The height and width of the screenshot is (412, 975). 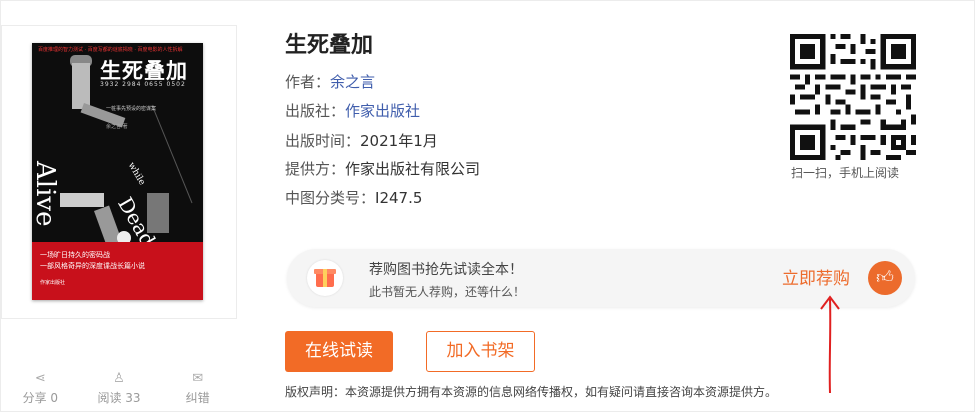 What do you see at coordinates (446, 270) in the screenshot?
I see `banner-headline: 荐购图书抢先试读全本！` at bounding box center [446, 270].